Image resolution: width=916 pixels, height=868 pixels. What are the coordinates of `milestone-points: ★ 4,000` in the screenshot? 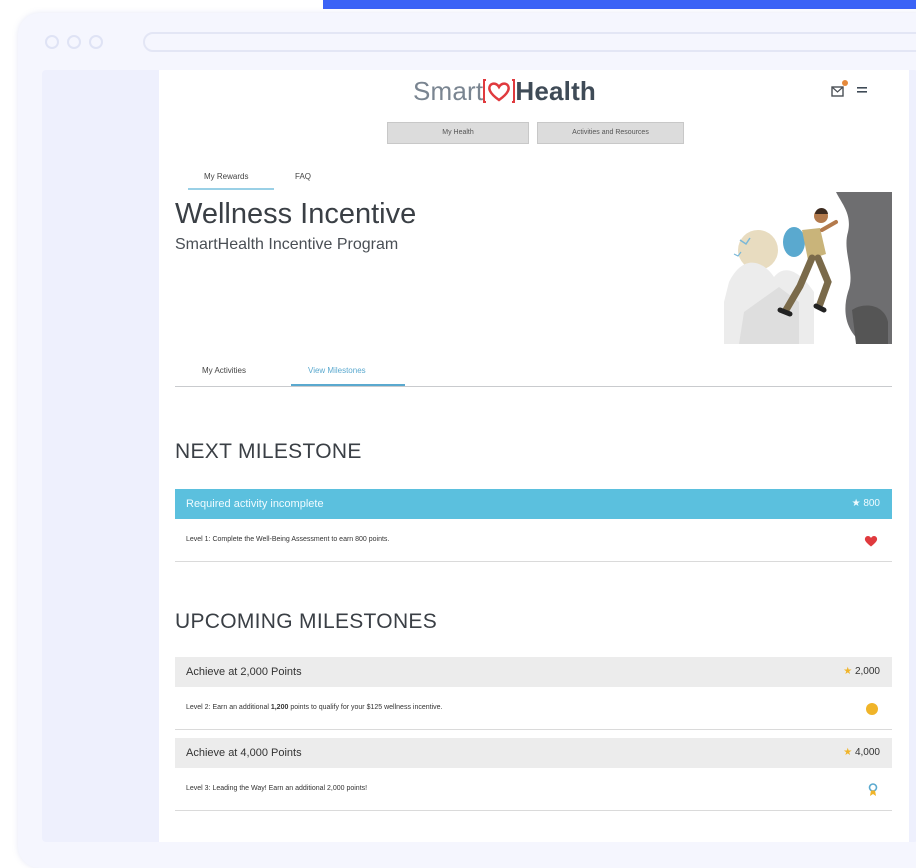 It's located at (861, 753).